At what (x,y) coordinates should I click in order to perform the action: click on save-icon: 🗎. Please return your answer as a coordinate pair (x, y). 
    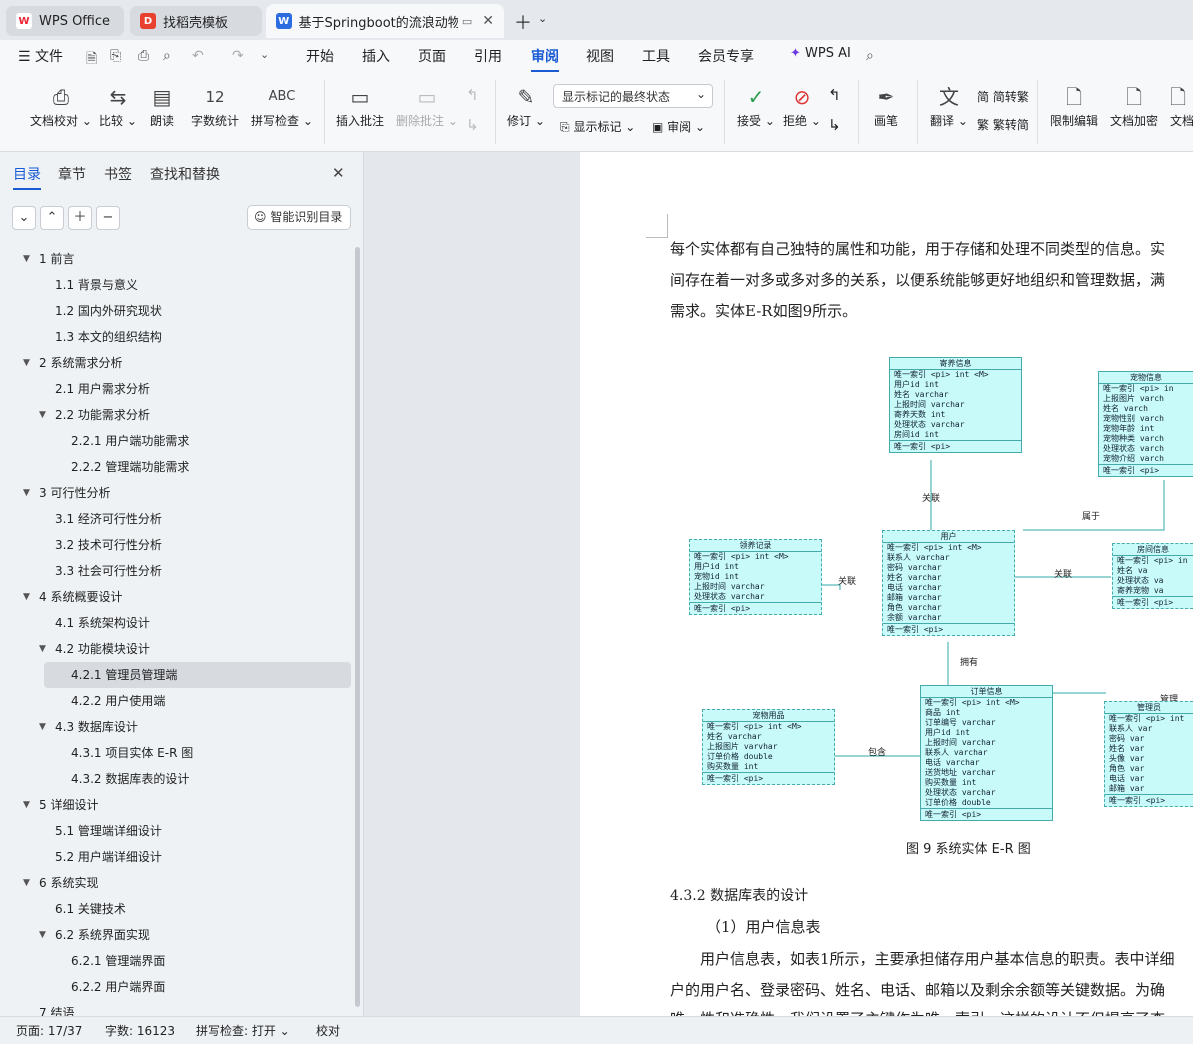
    Looking at the image, I should click on (91, 60).